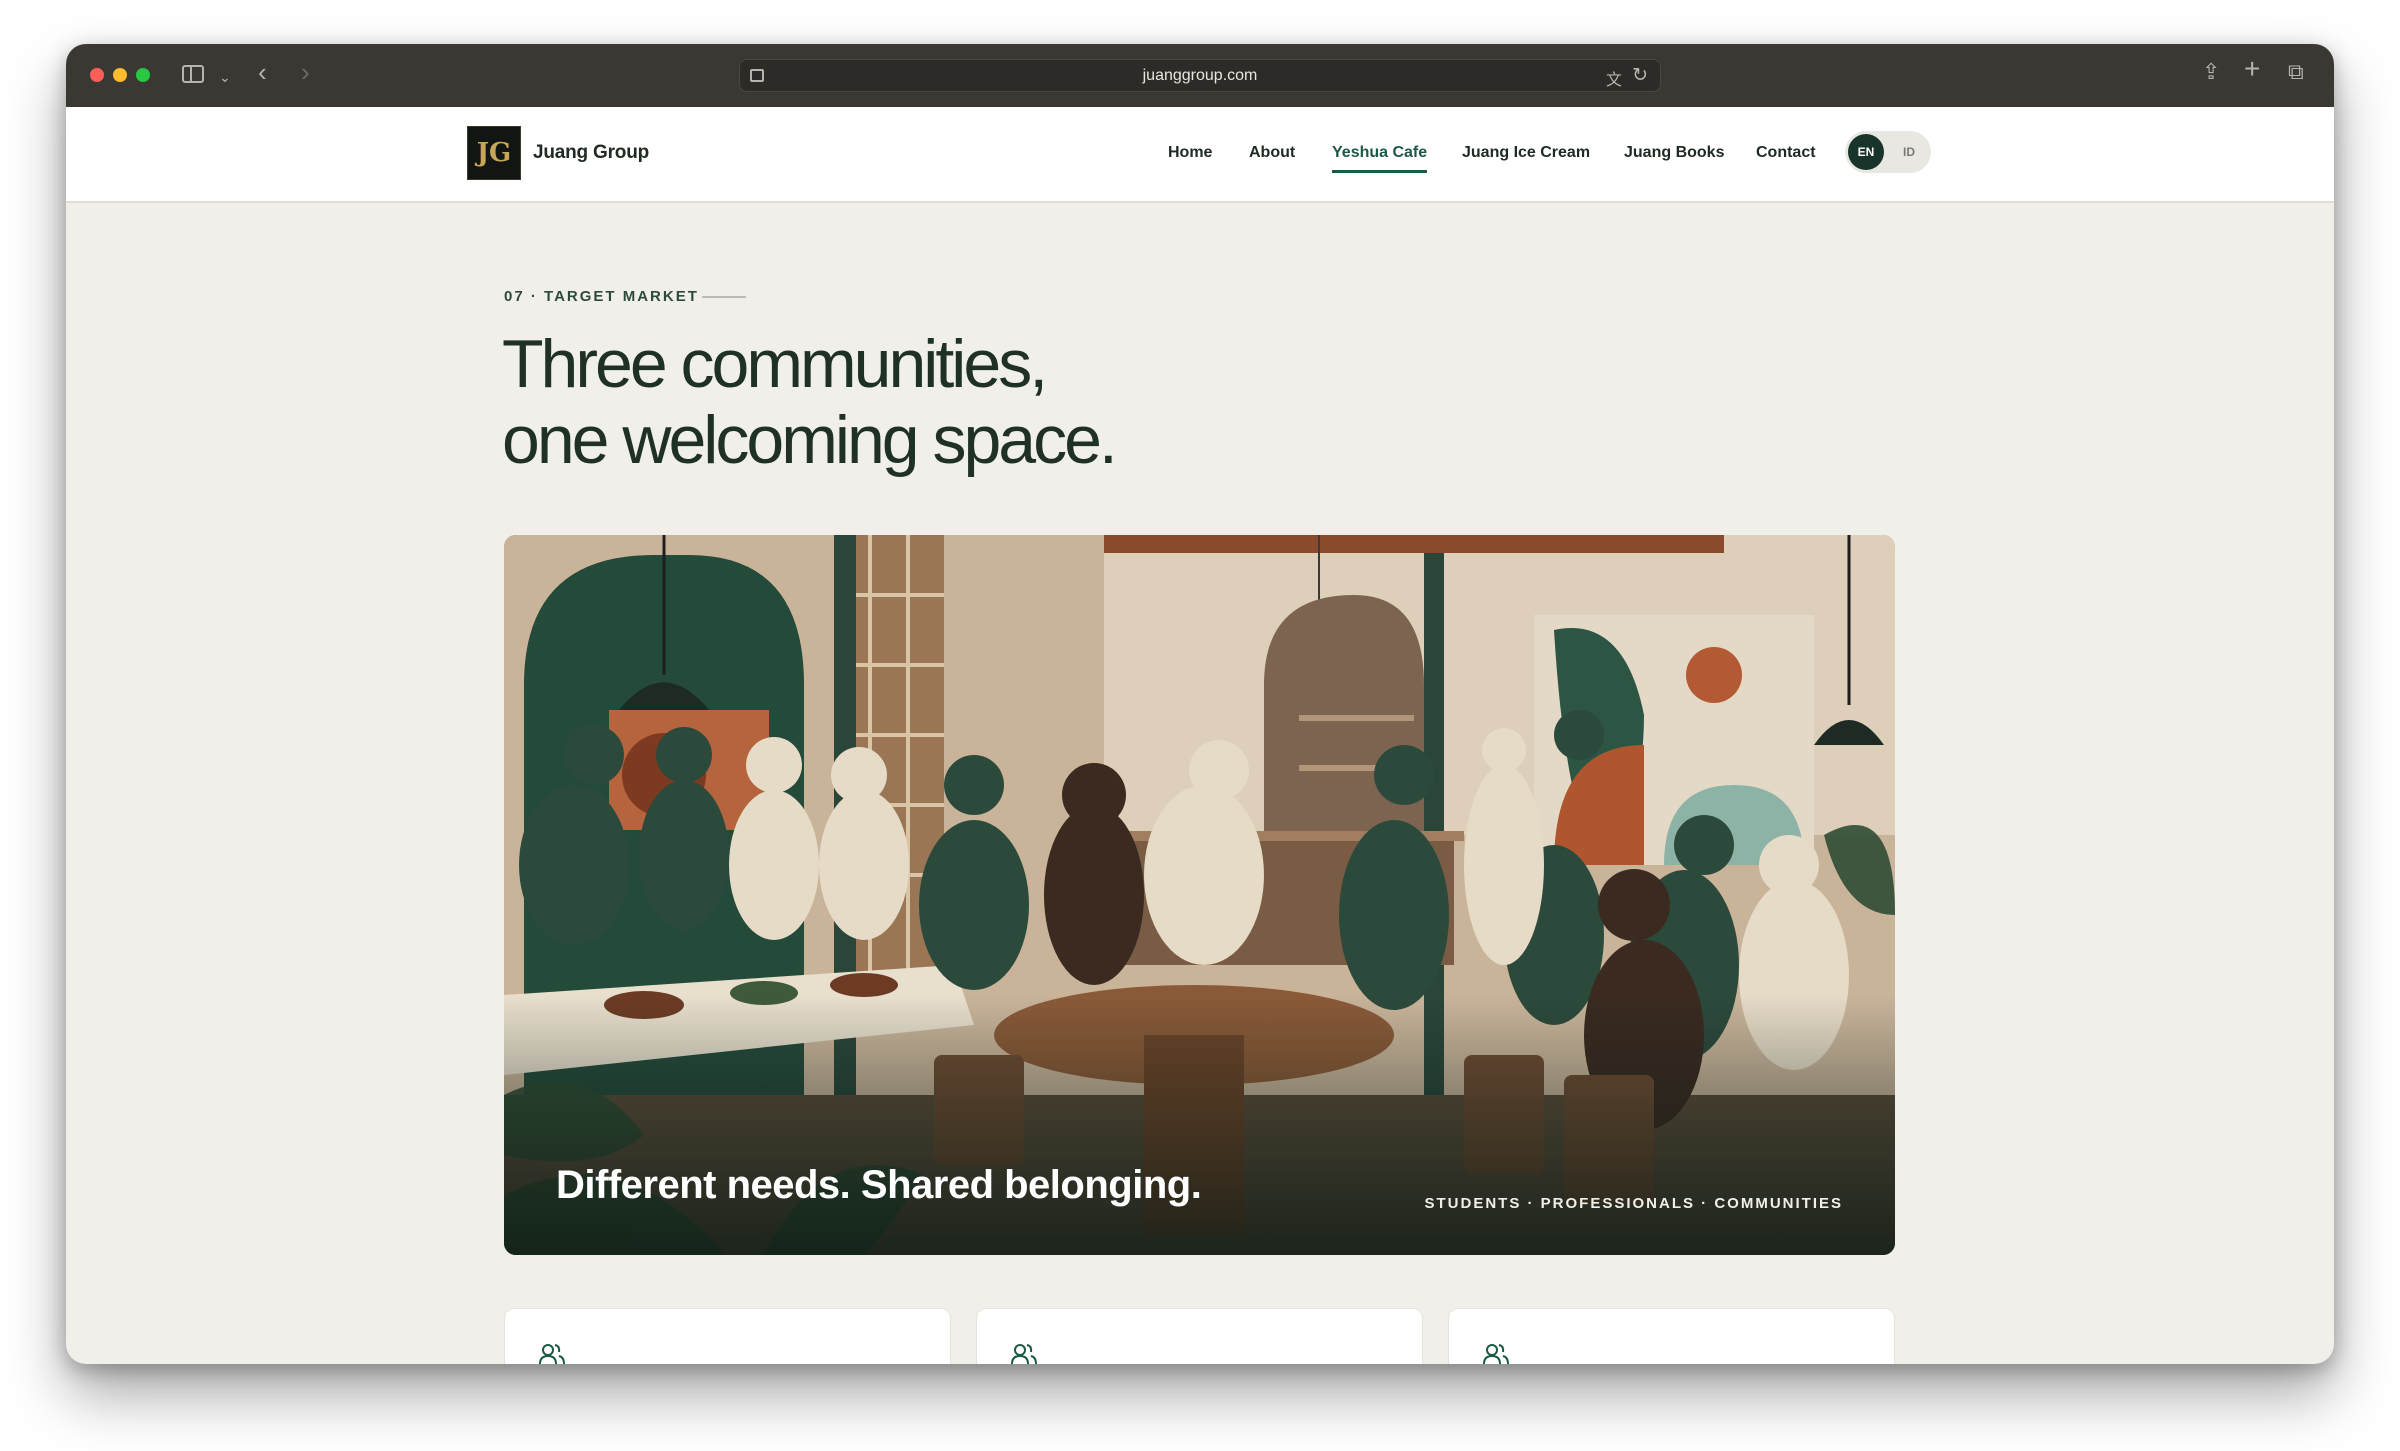 The image size is (2400, 1451). Describe the element at coordinates (775, 364) in the screenshot. I see `headline-line-1: Three communities,` at that location.